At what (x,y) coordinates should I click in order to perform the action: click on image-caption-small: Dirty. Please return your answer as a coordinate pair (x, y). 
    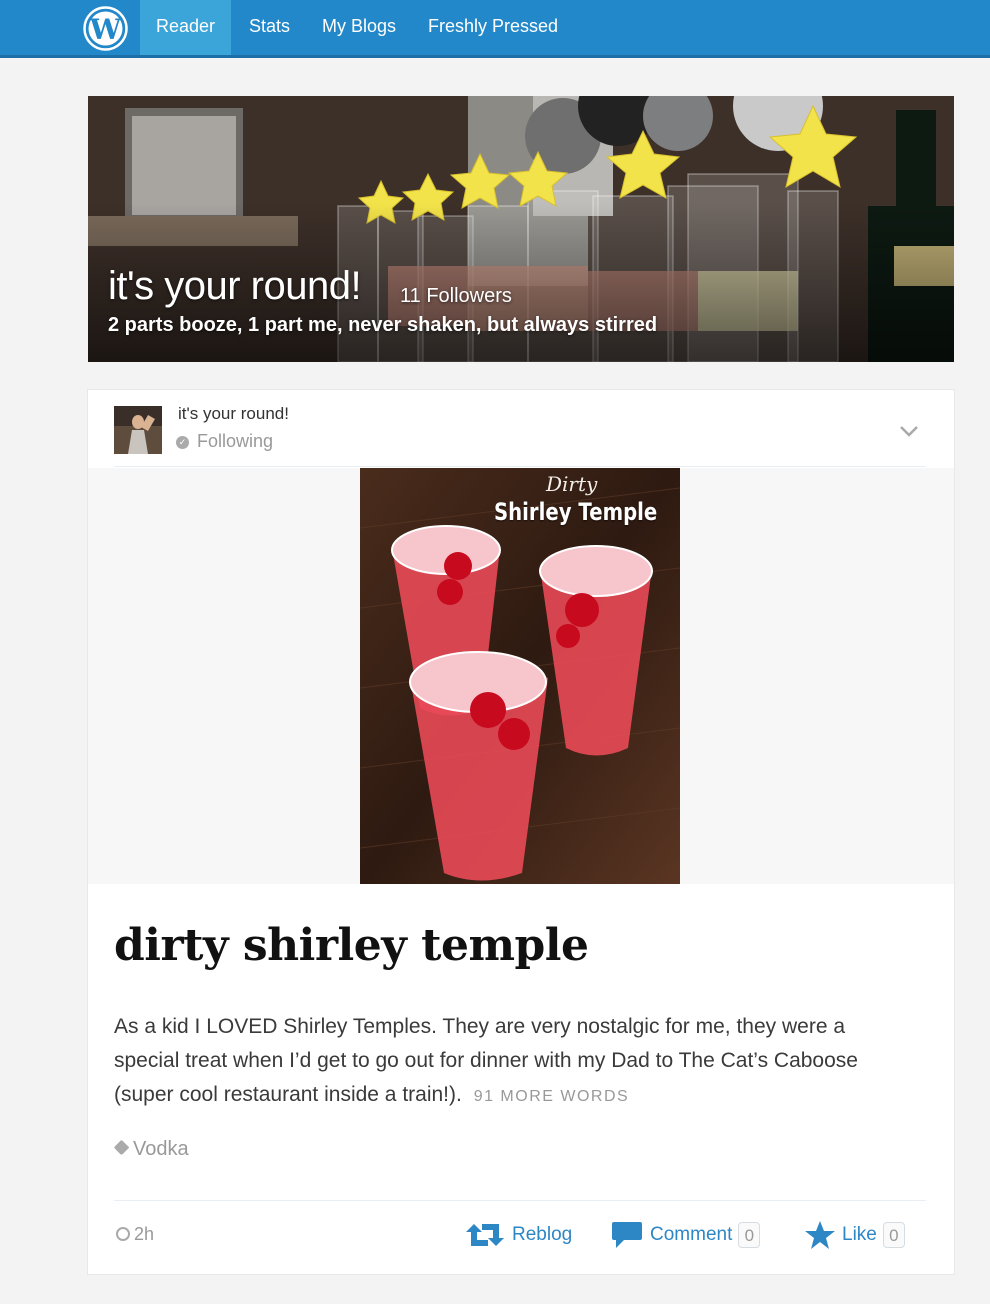
    Looking at the image, I should click on (572, 484).